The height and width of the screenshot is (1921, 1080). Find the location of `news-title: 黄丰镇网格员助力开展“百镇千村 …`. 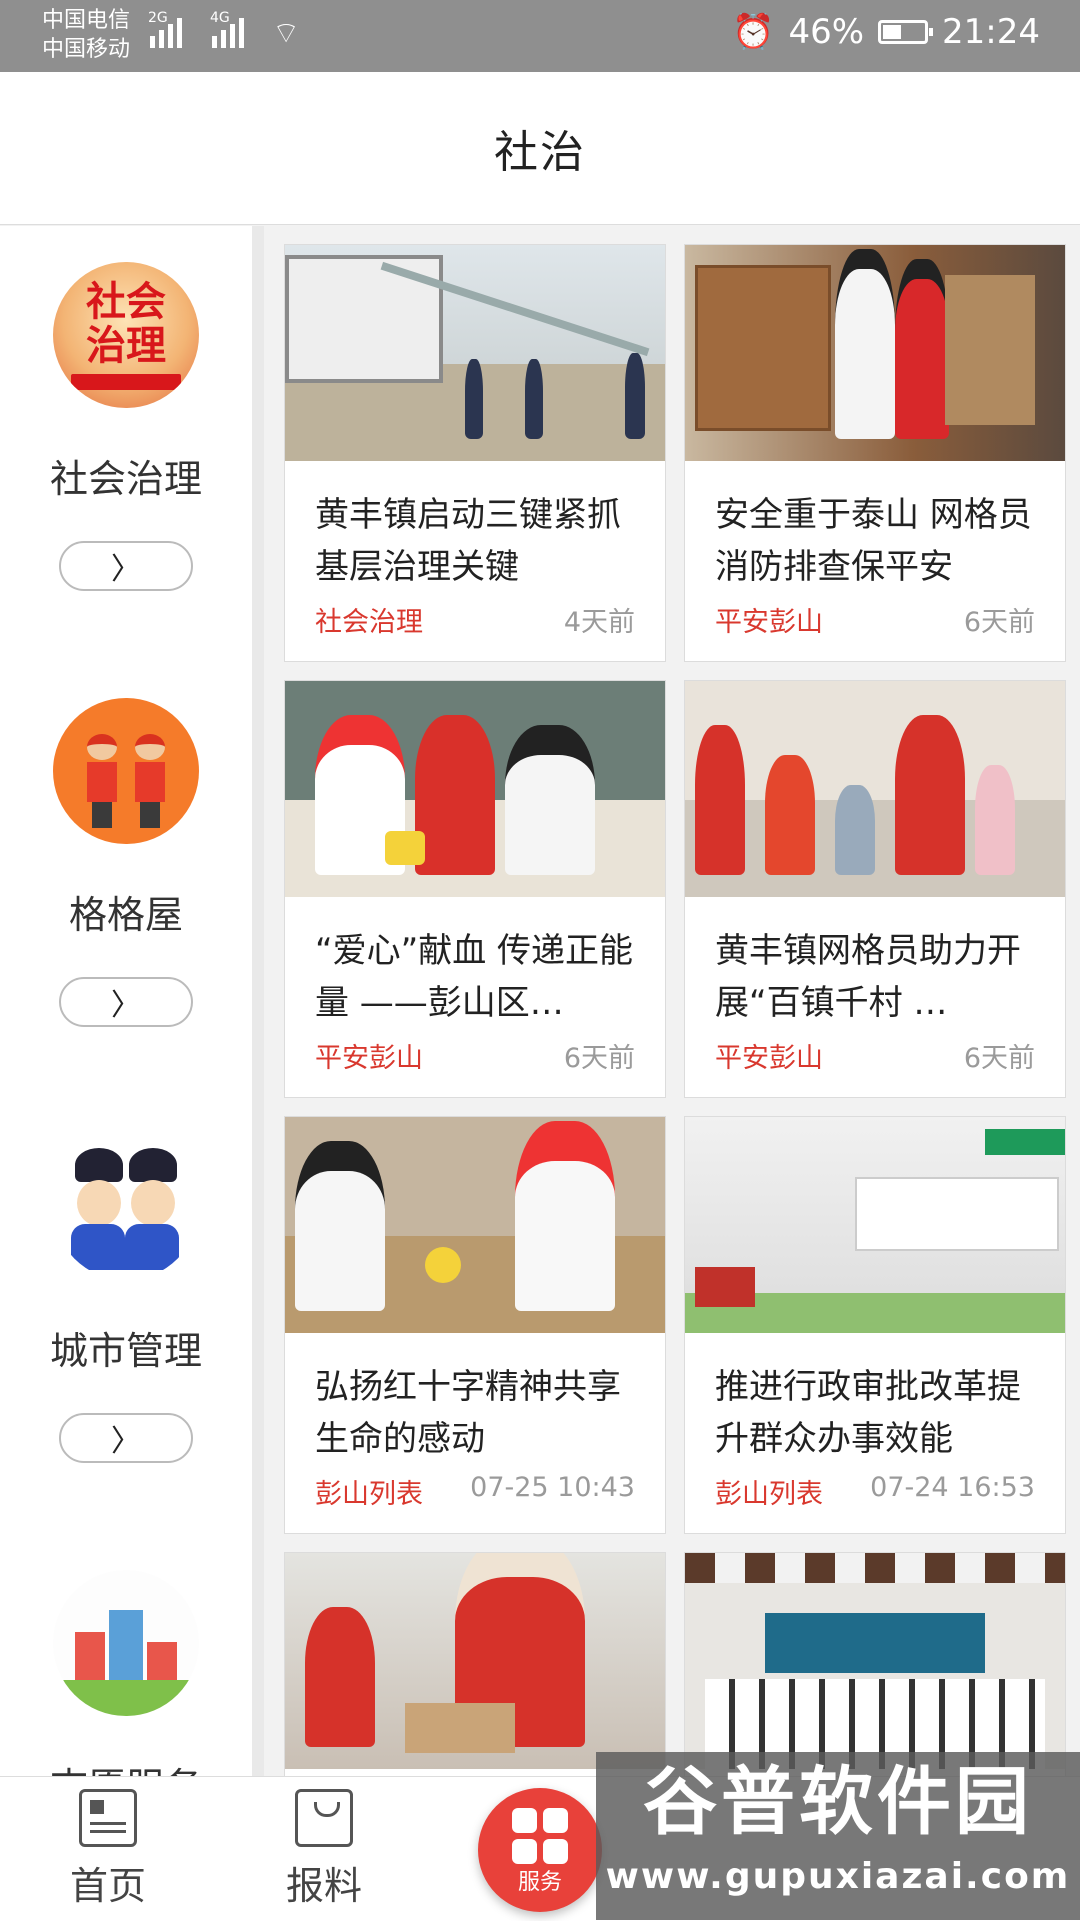

news-title: 黄丰镇网格员助力开展“百镇千村 … is located at coordinates (868, 977).